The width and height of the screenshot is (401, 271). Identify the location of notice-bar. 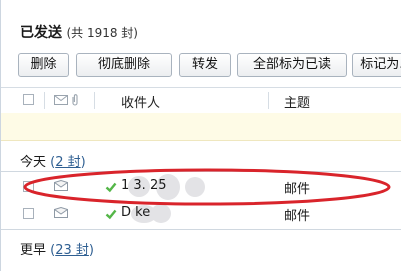
(201, 127).